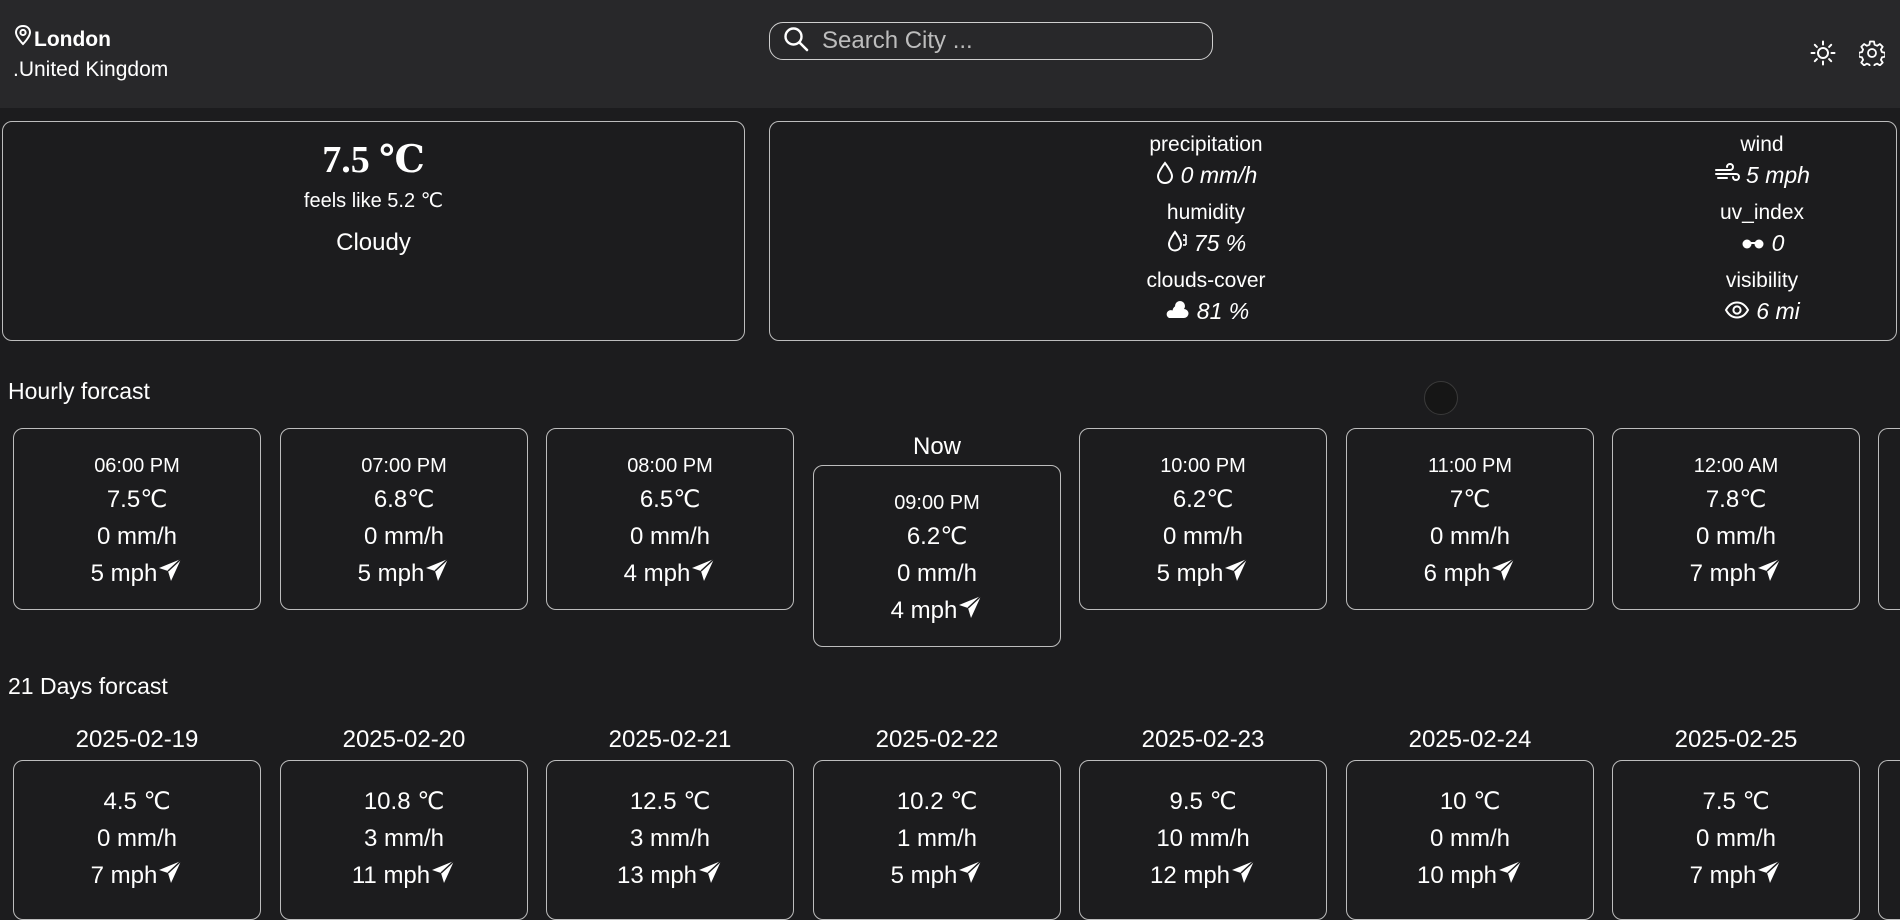 This screenshot has height=920, width=1900. Describe the element at coordinates (91, 69) in the screenshot. I see `country-name: .United Kingdom` at that location.